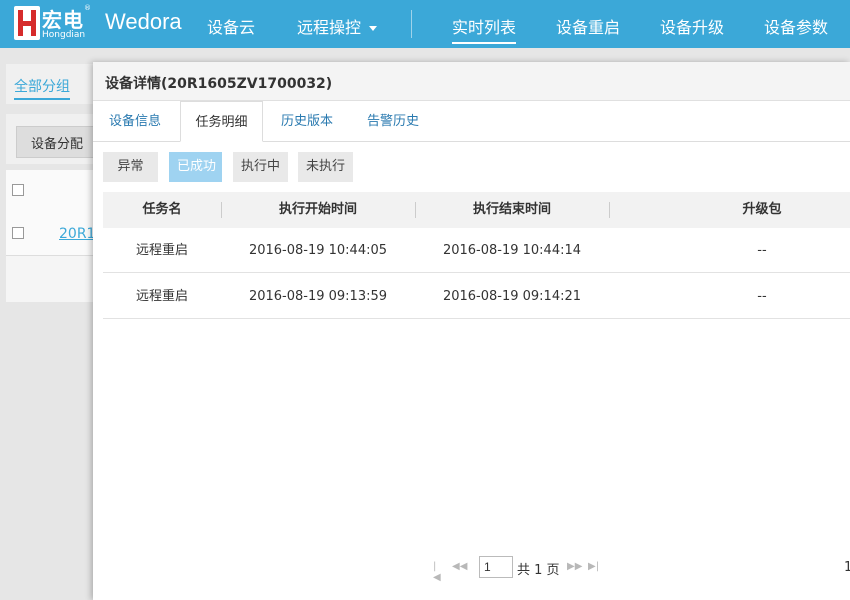 The width and height of the screenshot is (850, 600). What do you see at coordinates (195, 167) in the screenshot?
I see `filter-succeeded: 已成功` at bounding box center [195, 167].